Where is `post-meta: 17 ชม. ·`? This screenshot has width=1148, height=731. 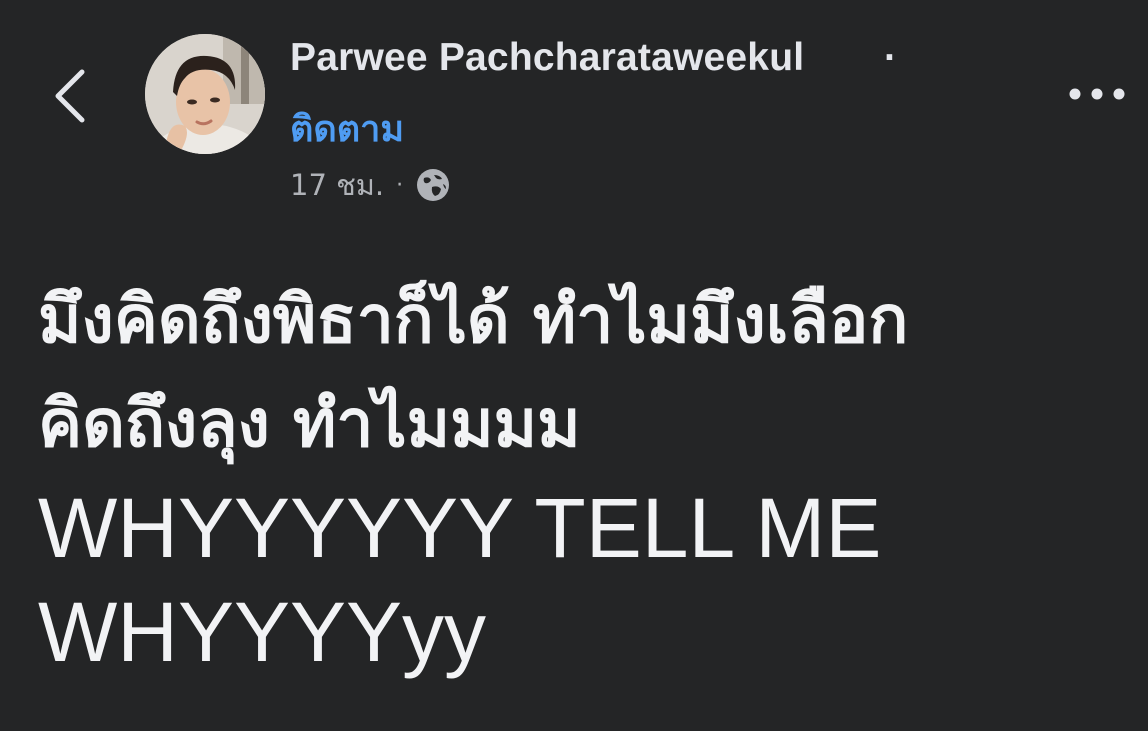 post-meta: 17 ชม. · is located at coordinates (370, 185).